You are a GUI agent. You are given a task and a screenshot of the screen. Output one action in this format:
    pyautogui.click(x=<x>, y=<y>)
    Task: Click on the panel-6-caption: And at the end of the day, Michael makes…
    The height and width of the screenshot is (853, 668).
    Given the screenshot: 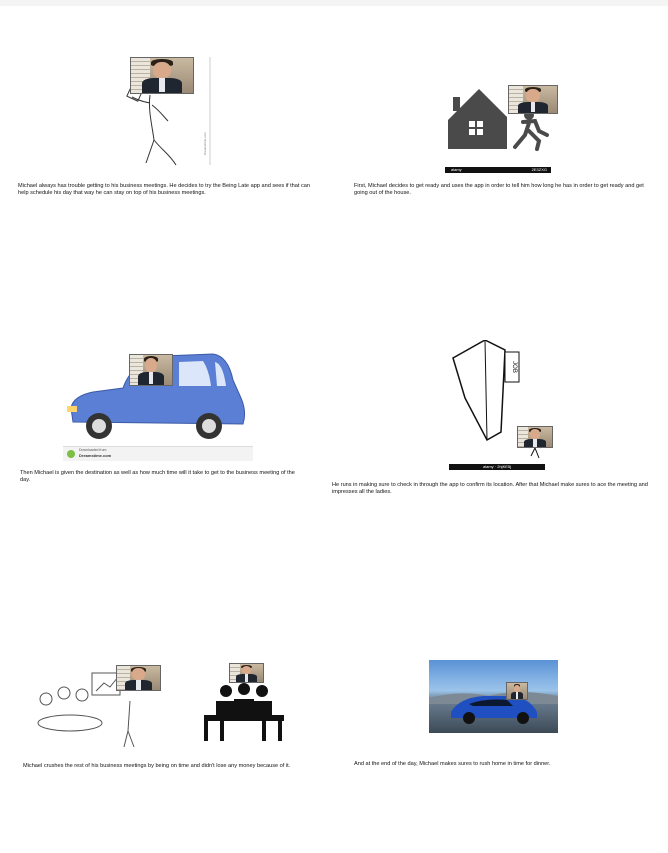 What is the action you would take?
    pyautogui.click(x=452, y=764)
    